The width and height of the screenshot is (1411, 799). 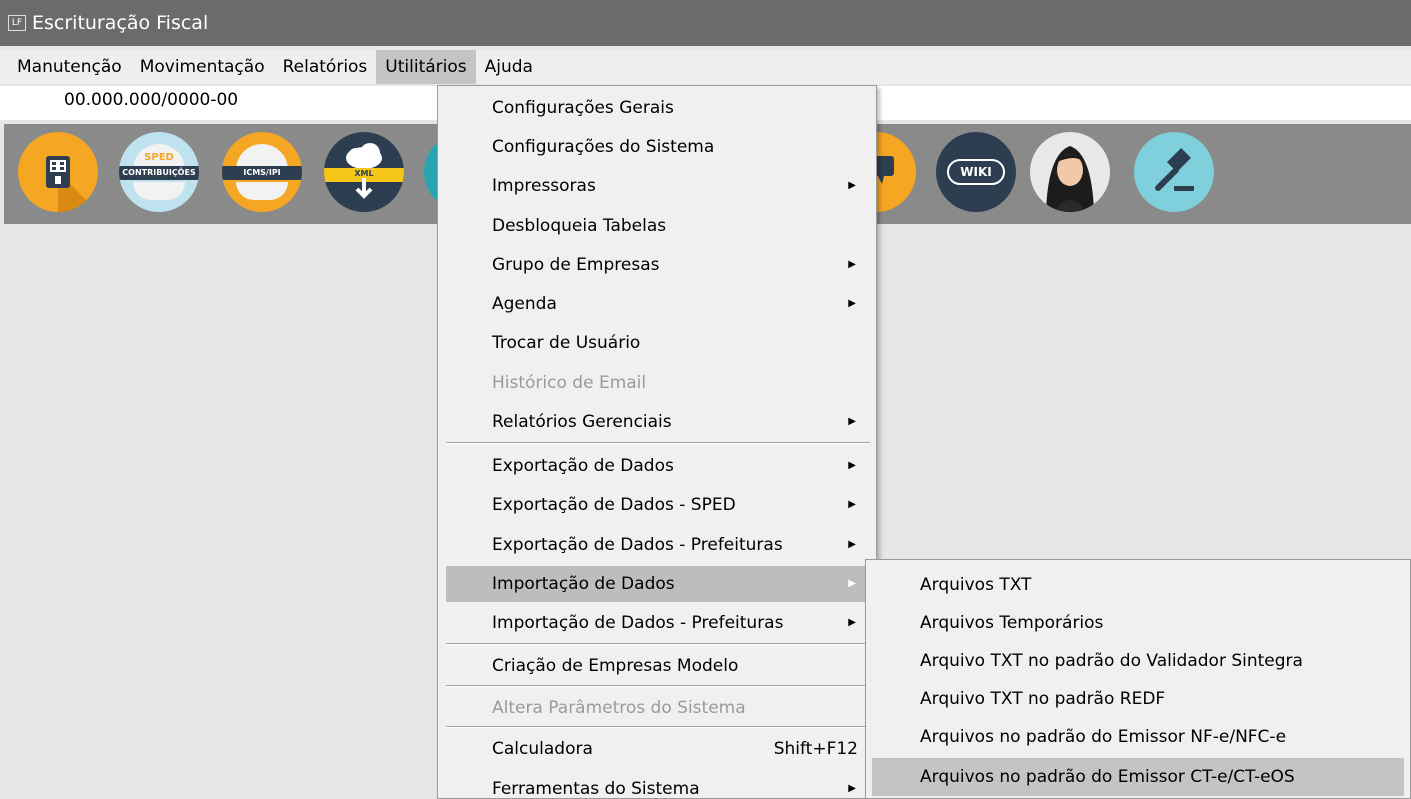 I want to click on menu-movimentacao: Movimentação, so click(x=202, y=67).